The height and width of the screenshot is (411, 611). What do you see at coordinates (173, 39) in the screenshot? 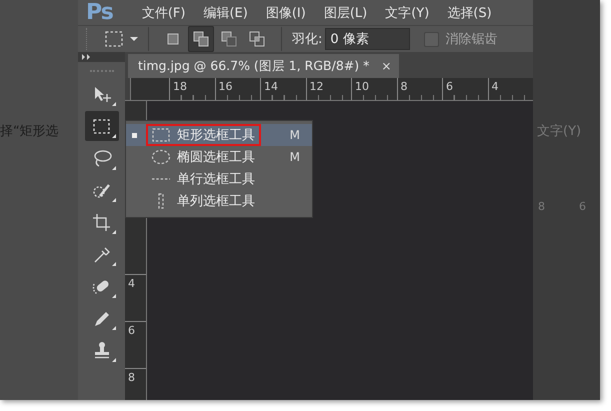
I see `square-icon` at bounding box center [173, 39].